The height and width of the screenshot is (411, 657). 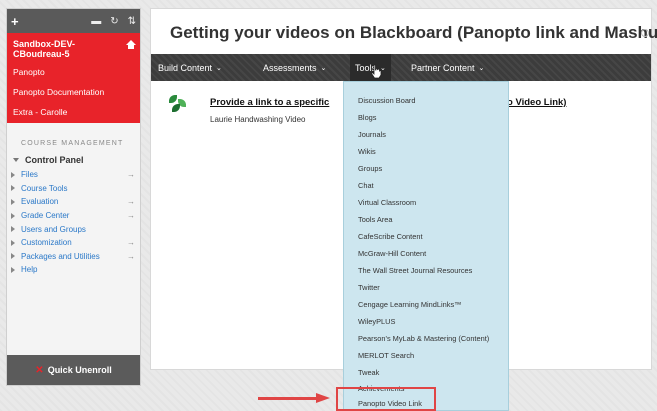 I want to click on tools-item-twitter: Twitter, so click(x=369, y=287).